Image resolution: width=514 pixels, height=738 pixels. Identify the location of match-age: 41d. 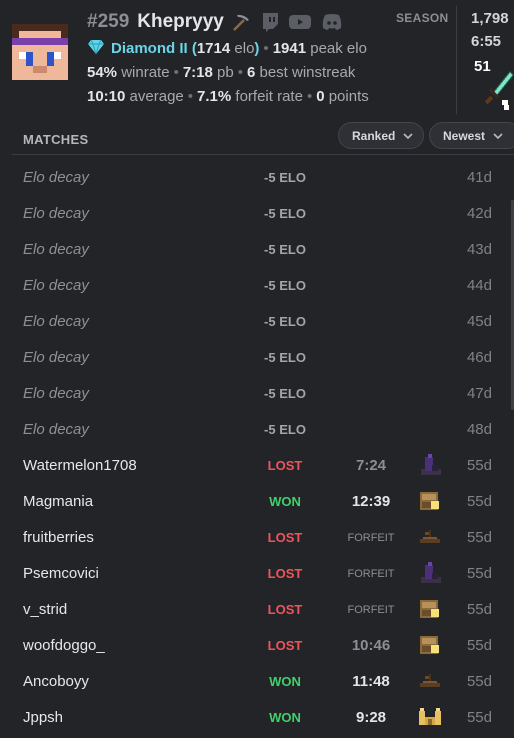
(479, 177).